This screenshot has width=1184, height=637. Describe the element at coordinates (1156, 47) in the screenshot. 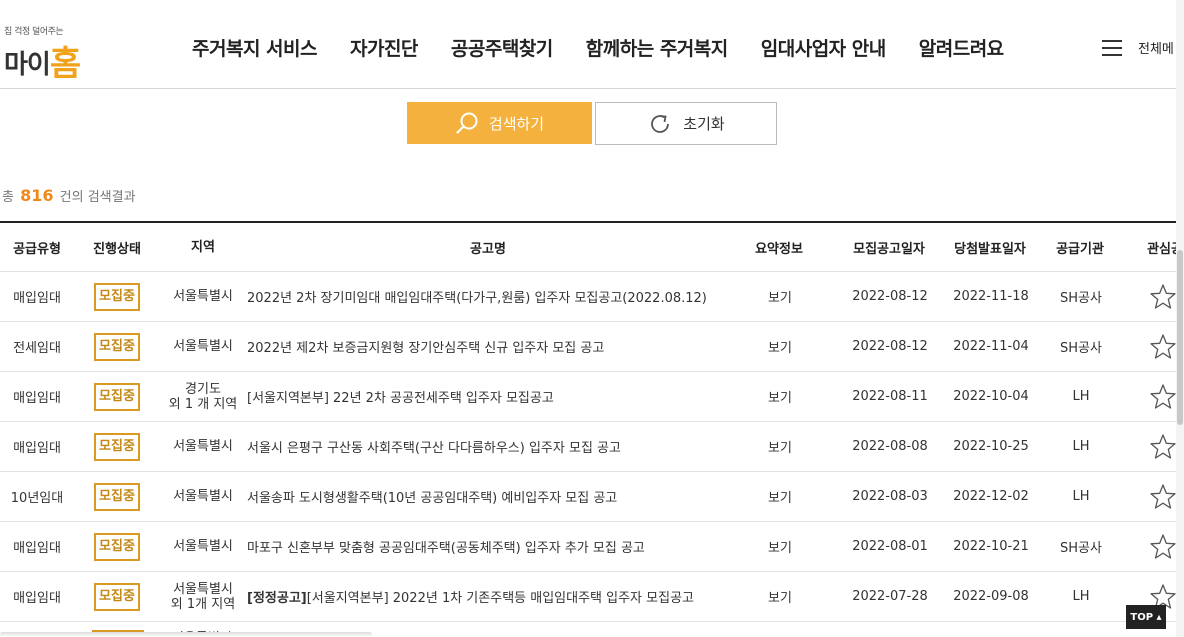

I see `all-menu-link: 전체메` at that location.